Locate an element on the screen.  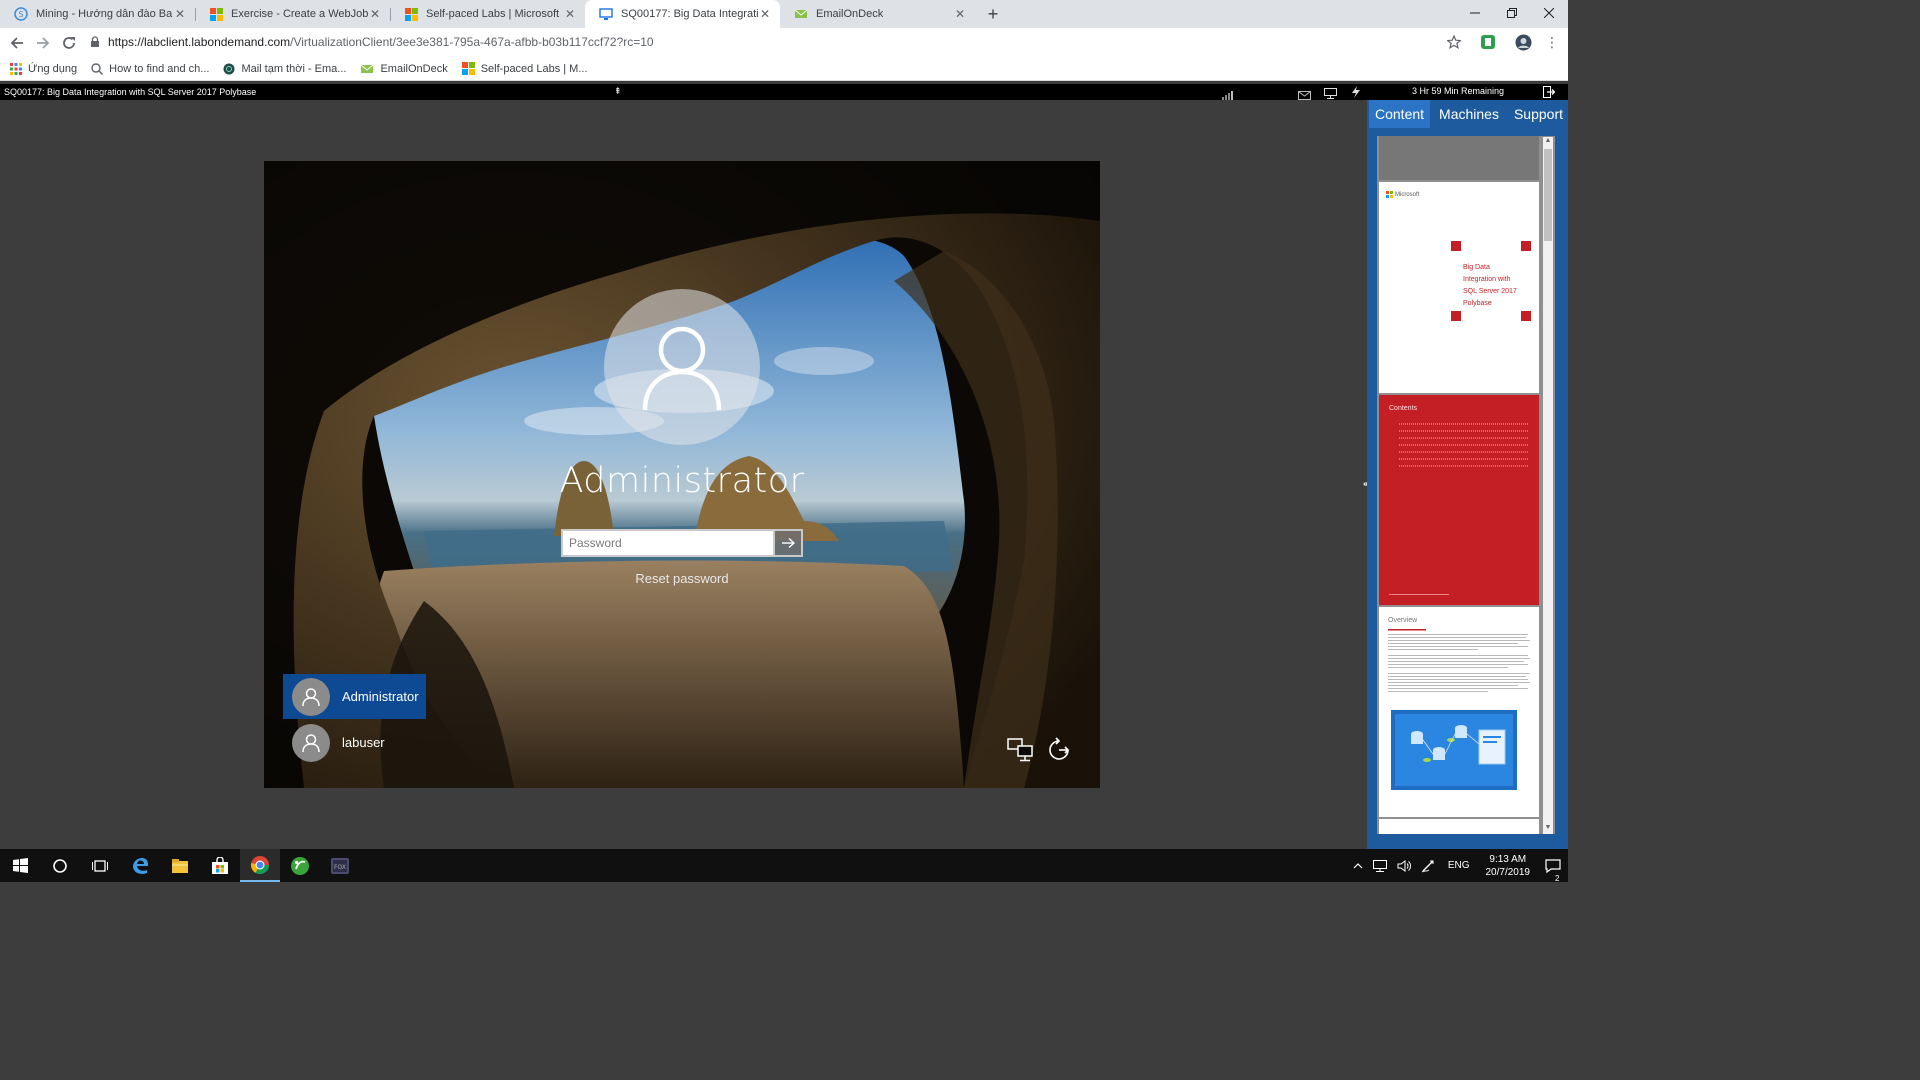
system-clock: 9:13 AM 20/7/2019 is located at coordinates (1508, 866).